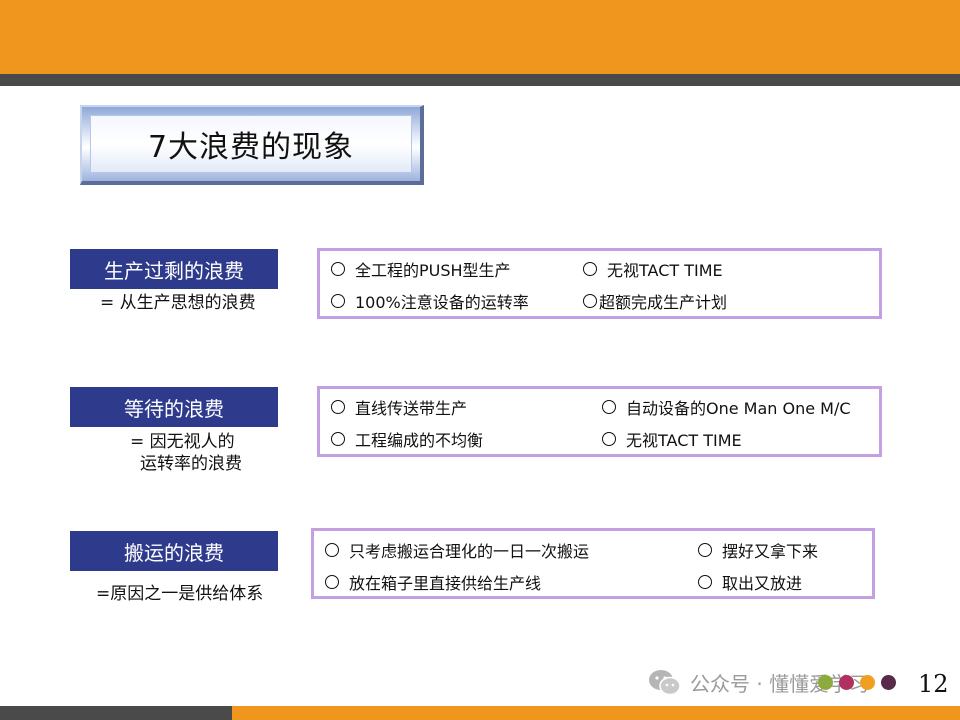 Image resolution: width=960 pixels, height=720 pixels. I want to click on page-number: 12, so click(933, 684).